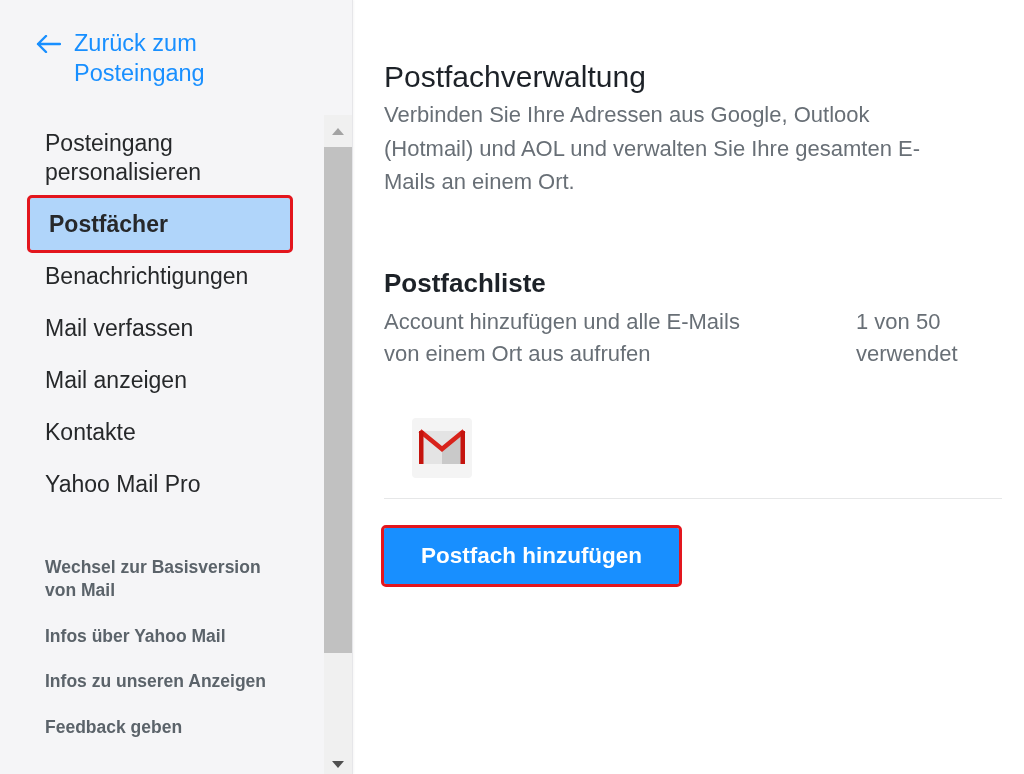  Describe the element at coordinates (160, 484) in the screenshot. I see `sidebar-item: Yahoo Mail Pro` at that location.